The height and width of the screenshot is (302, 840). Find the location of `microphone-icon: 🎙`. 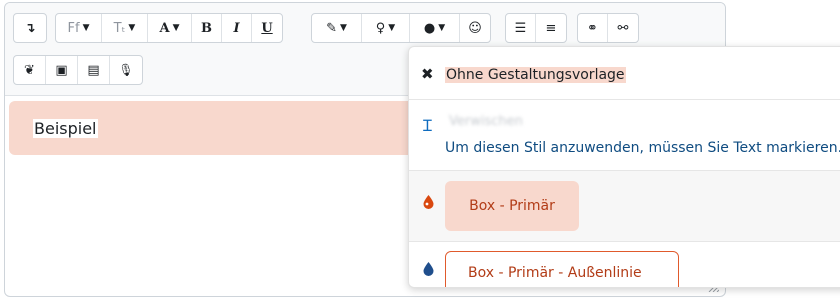

microphone-icon: 🎙 is located at coordinates (126, 70).